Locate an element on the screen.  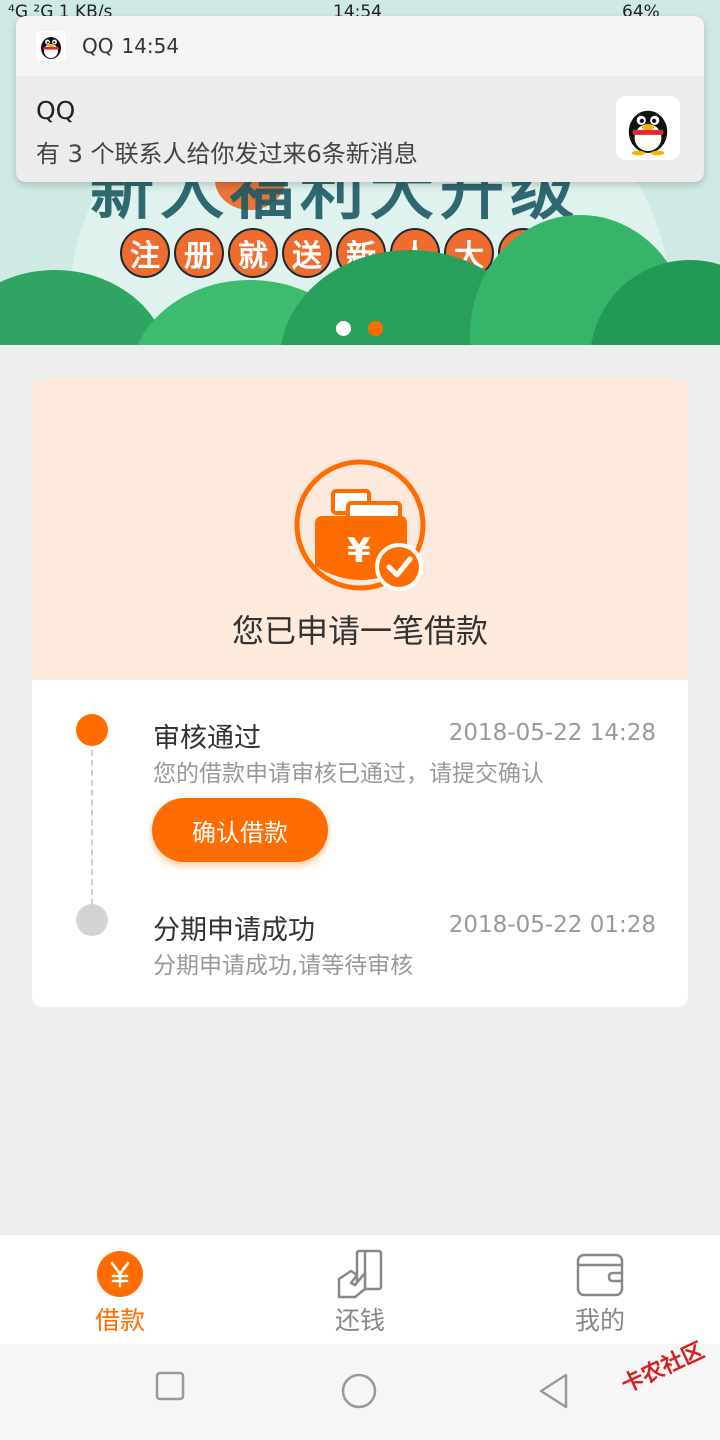
loan-status-heading: 您已申请一笔借款 is located at coordinates (359, 631).